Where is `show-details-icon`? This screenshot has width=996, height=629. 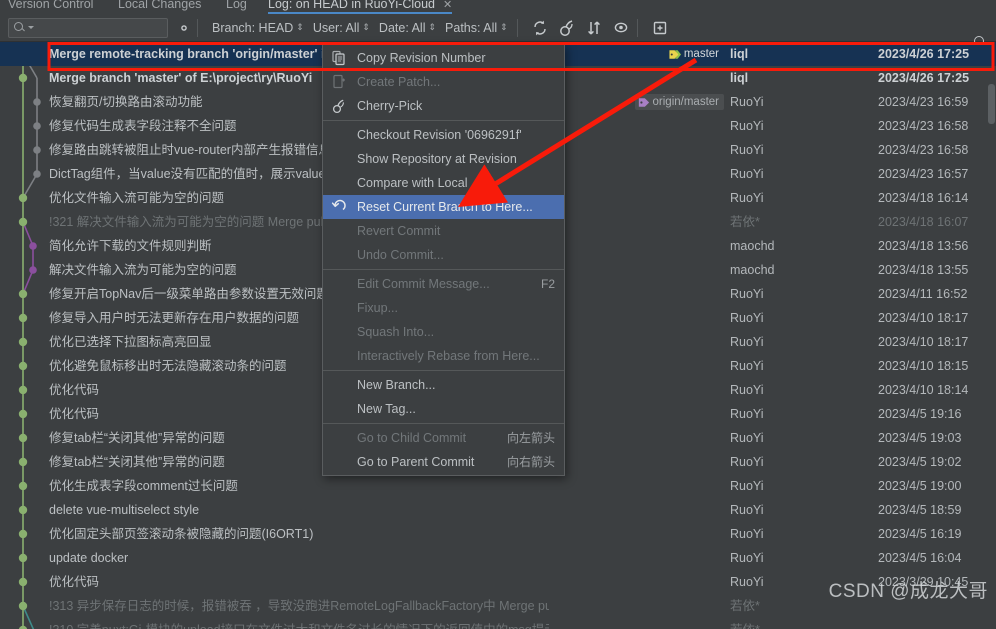
show-details-icon is located at coordinates (621, 28).